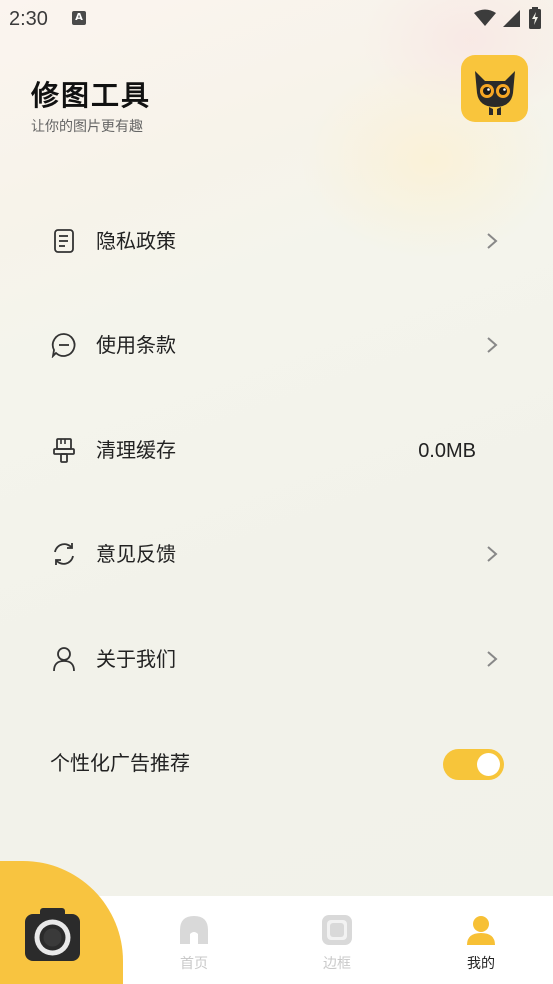  I want to click on personalized-ads-label: 个性化广告推荐, so click(120, 763).